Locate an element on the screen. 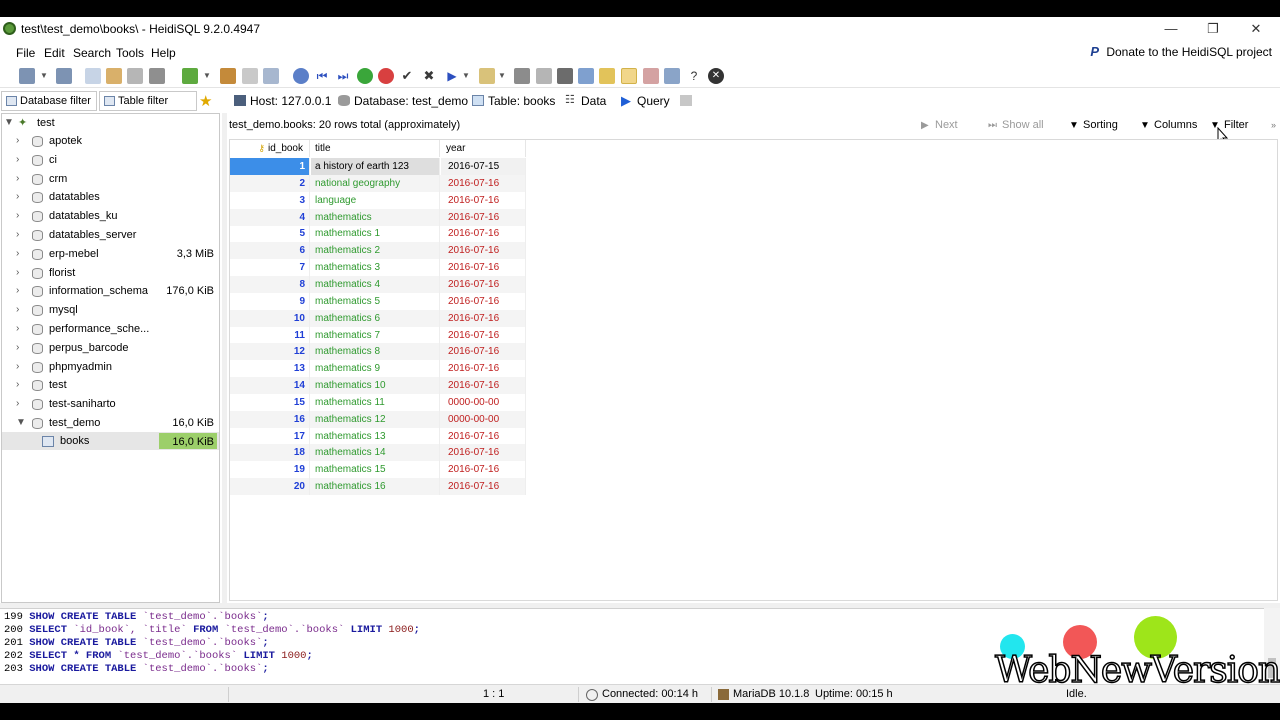 The width and height of the screenshot is (1280, 720). menu-help: Help is located at coordinates (163, 53).